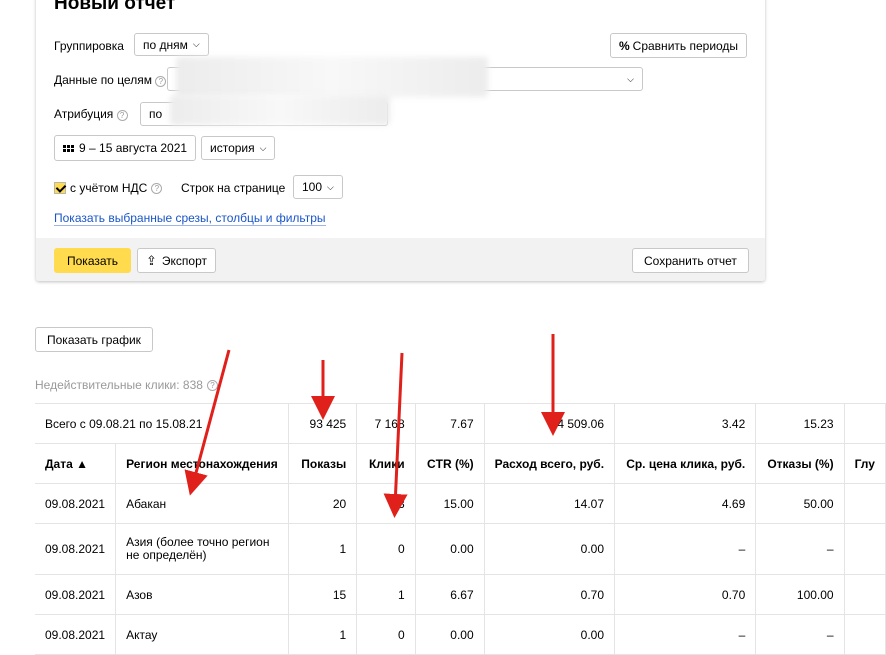 Image resolution: width=886 pixels, height=655 pixels. Describe the element at coordinates (450, 423) in the screenshot. I see `total-ctr: 7.67` at that location.